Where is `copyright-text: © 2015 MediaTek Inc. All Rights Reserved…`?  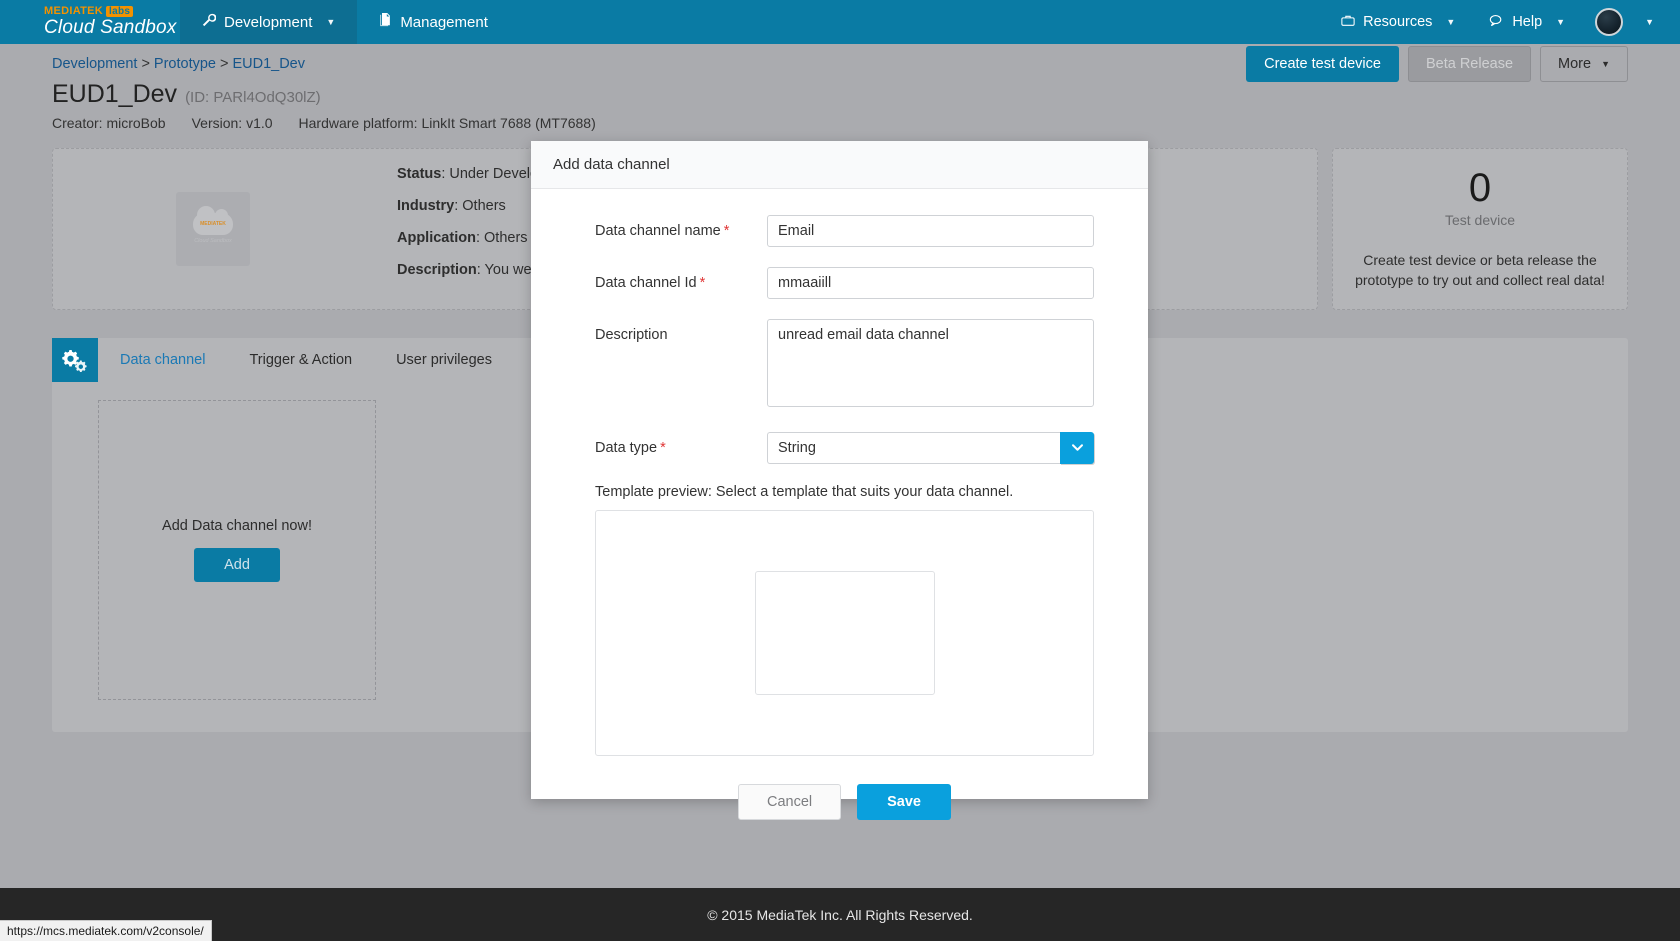 copyright-text: © 2015 MediaTek Inc. All Rights Reserved… is located at coordinates (840, 914).